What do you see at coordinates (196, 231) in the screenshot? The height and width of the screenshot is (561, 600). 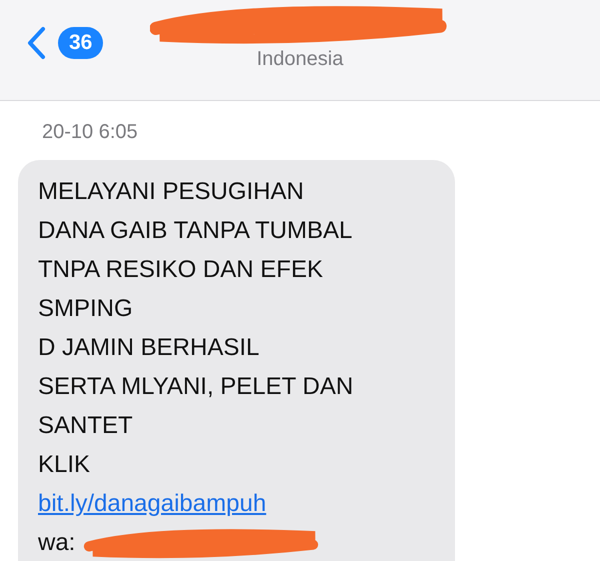 I see `message-text-line: DANA GAIB TANPA TUMBAL` at bounding box center [196, 231].